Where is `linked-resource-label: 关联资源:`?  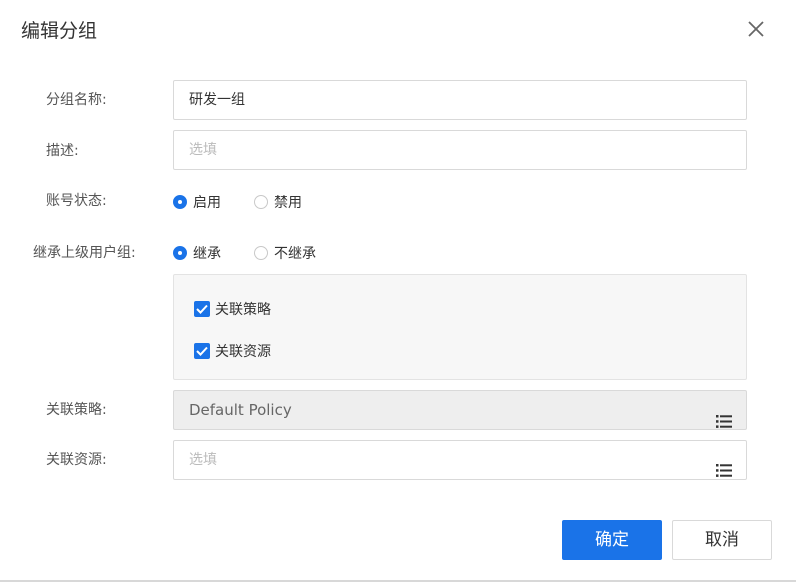 linked-resource-label: 关联资源: is located at coordinates (76, 460).